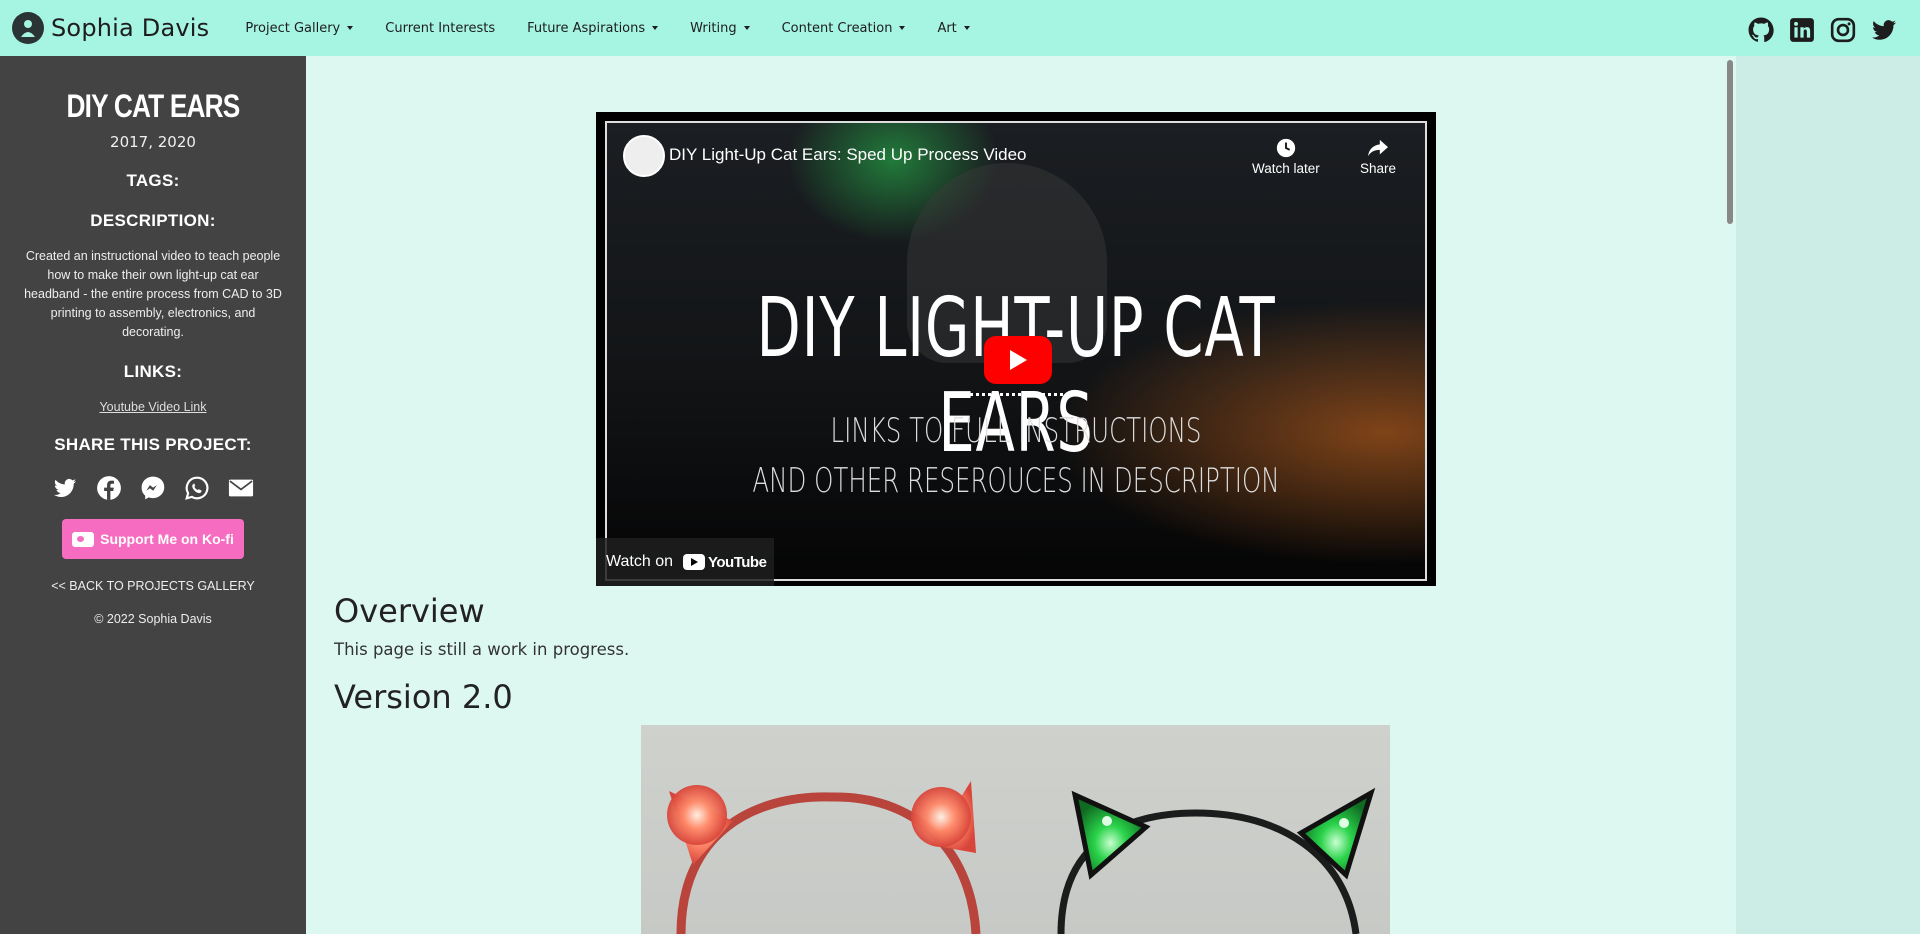 Image resolution: width=1920 pixels, height=934 pixels. I want to click on channel-avatar, so click(644, 156).